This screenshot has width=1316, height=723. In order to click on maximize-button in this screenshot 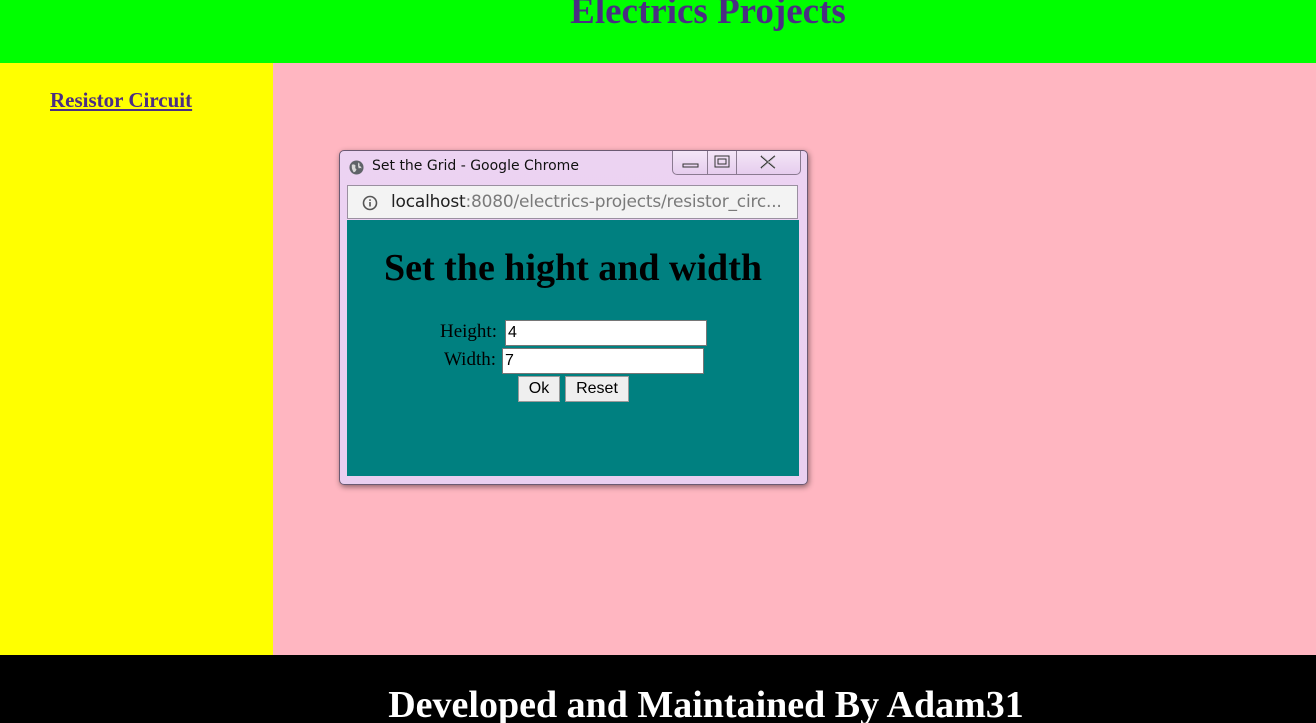, I will do `click(722, 162)`.